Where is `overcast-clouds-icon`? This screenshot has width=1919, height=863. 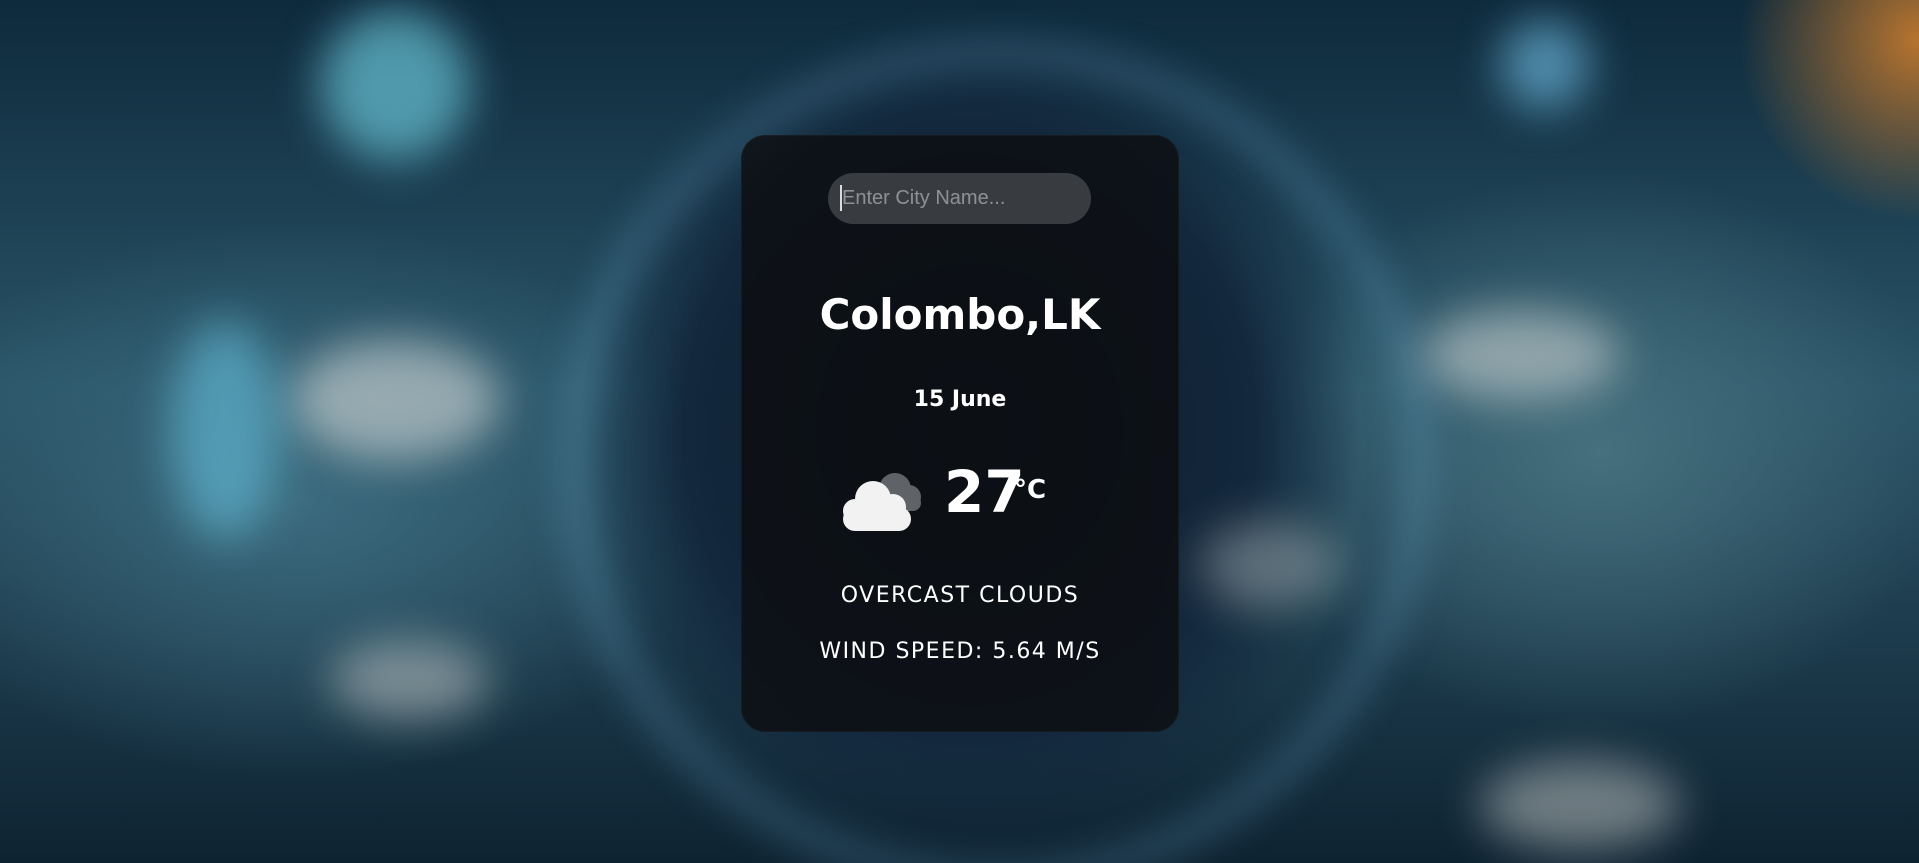
overcast-clouds-icon is located at coordinates (882, 502).